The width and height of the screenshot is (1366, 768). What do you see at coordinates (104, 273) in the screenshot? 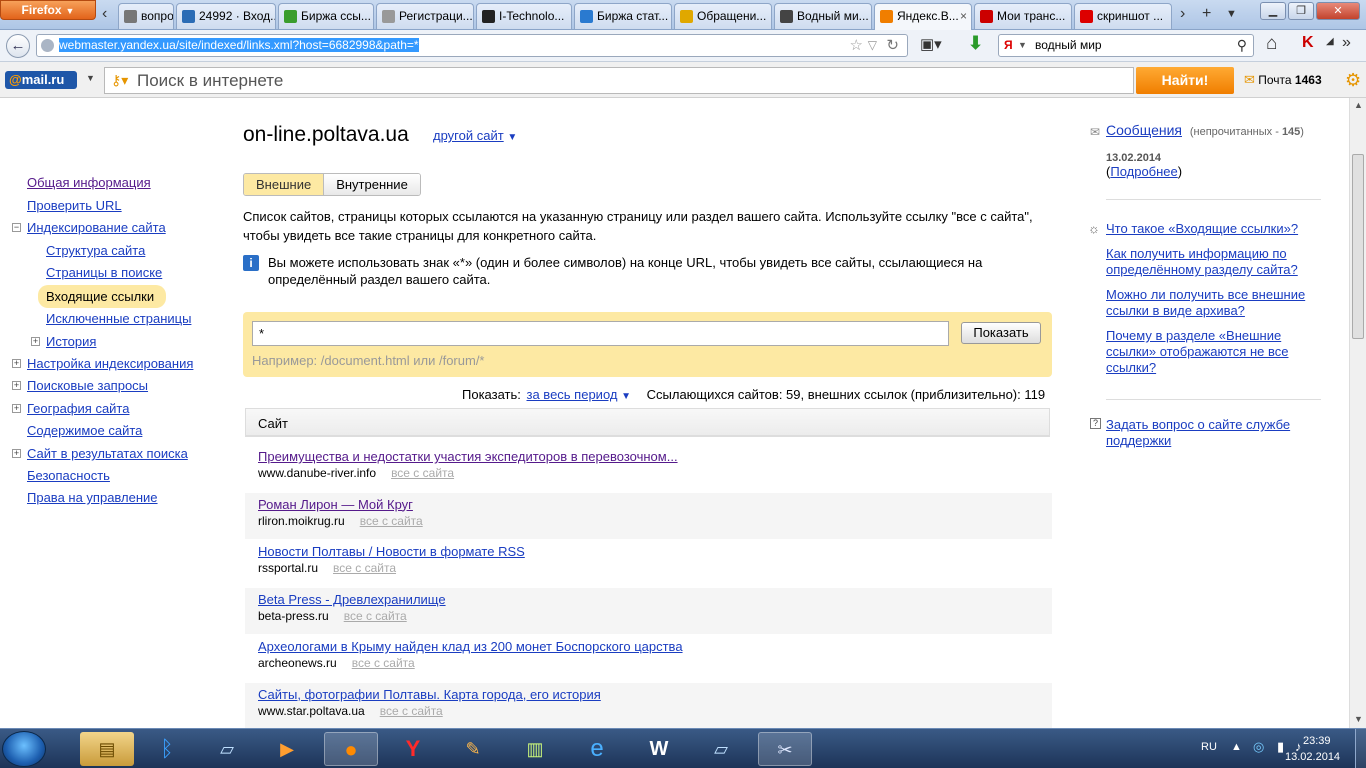
I see `sidebar-item: Страницы в поиске` at bounding box center [104, 273].